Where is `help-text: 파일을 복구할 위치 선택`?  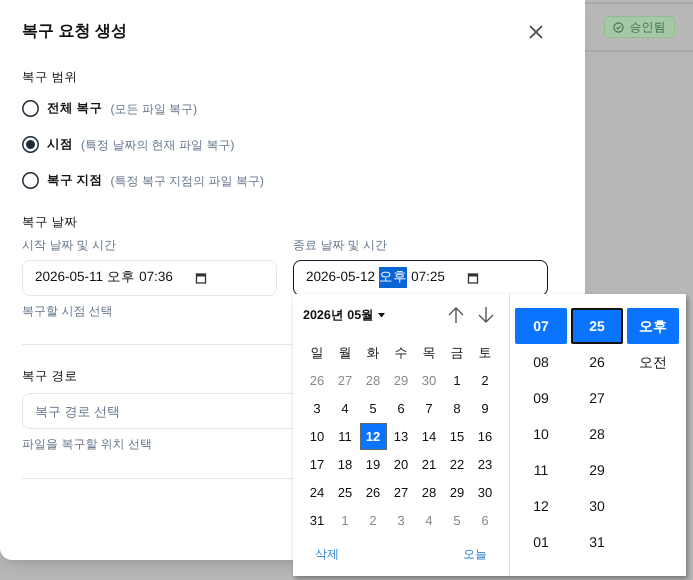 help-text: 파일을 복구할 위치 선택 is located at coordinates (87, 445).